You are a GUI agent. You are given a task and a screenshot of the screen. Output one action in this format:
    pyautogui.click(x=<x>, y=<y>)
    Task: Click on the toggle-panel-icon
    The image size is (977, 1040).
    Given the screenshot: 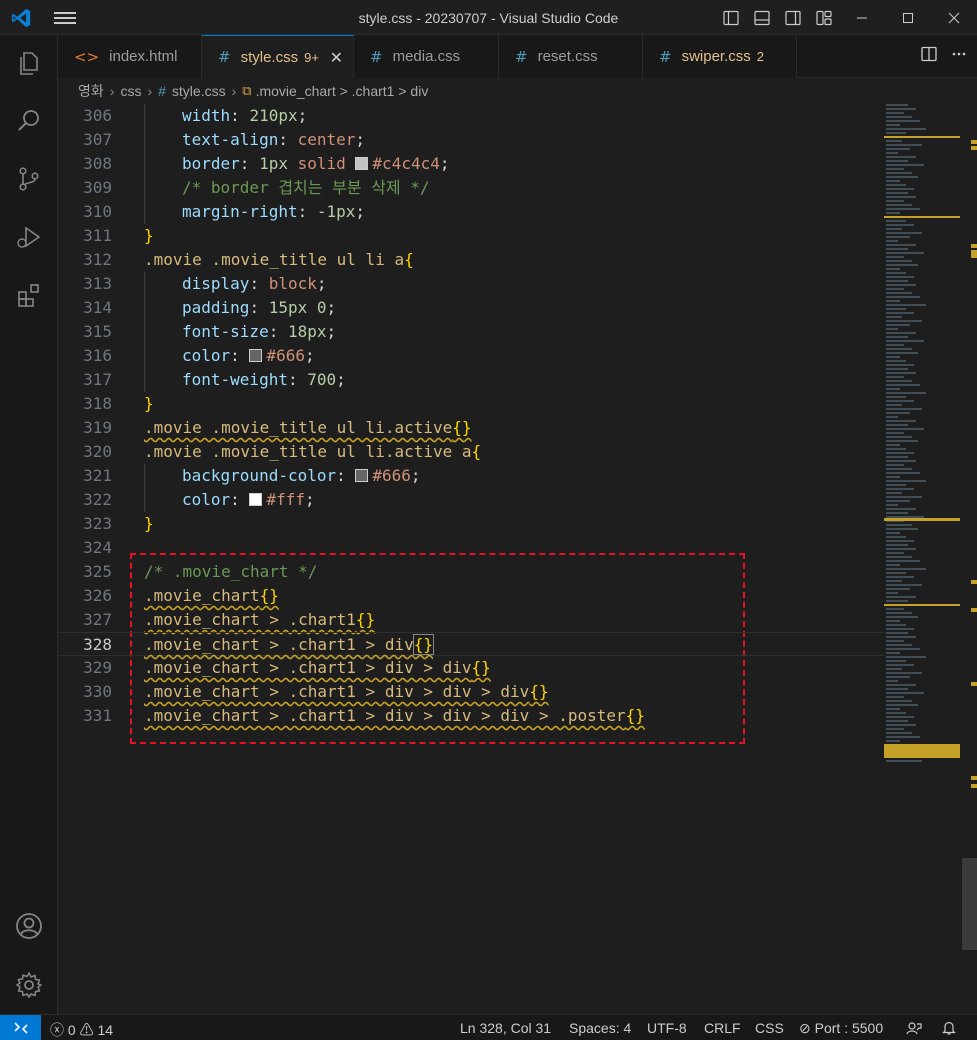 What is the action you would take?
    pyautogui.click(x=761, y=17)
    